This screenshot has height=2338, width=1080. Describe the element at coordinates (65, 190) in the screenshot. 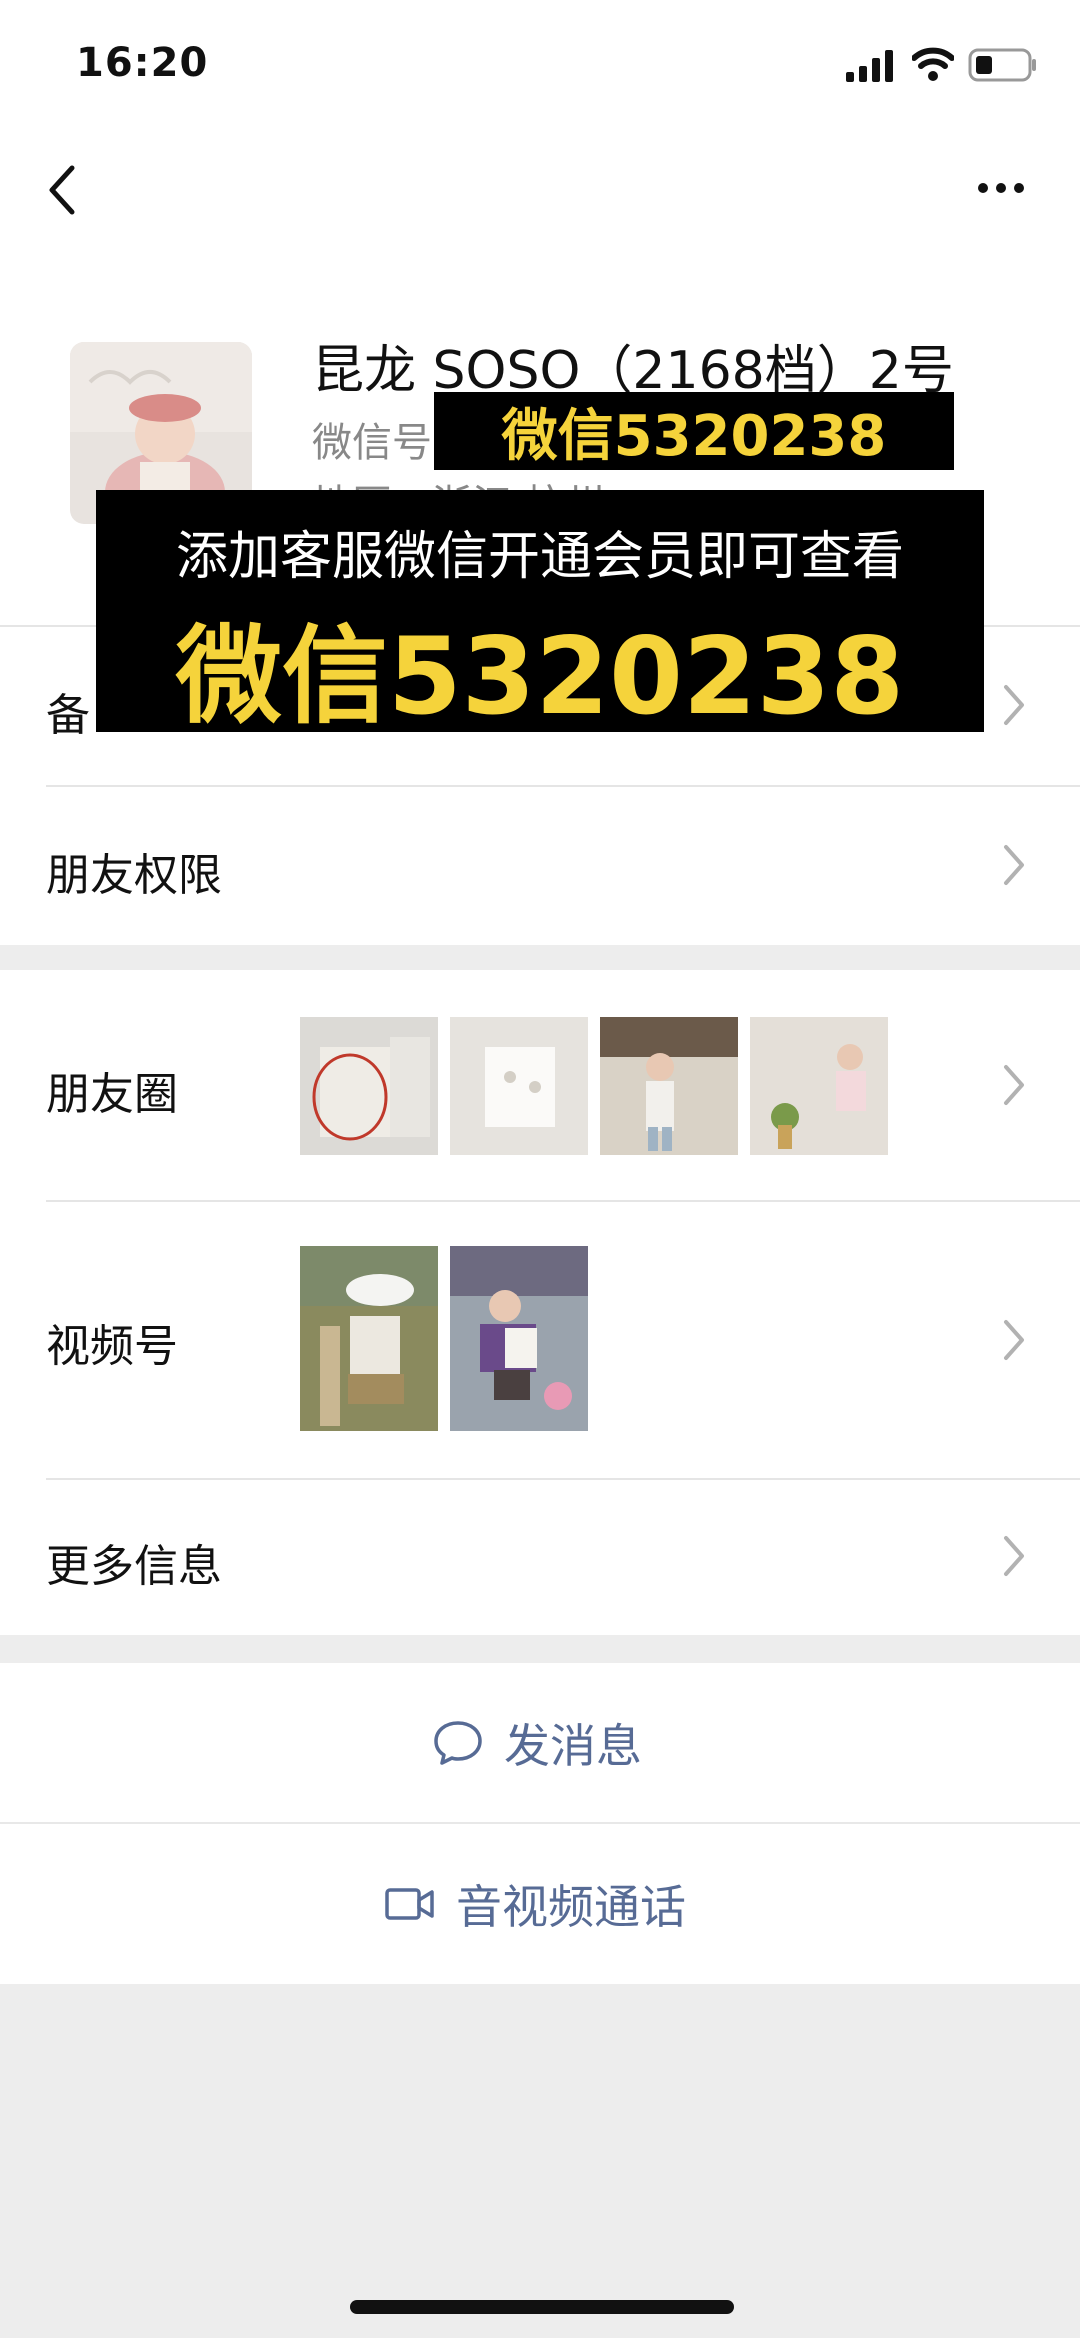

I see `back-arrow-icon` at that location.